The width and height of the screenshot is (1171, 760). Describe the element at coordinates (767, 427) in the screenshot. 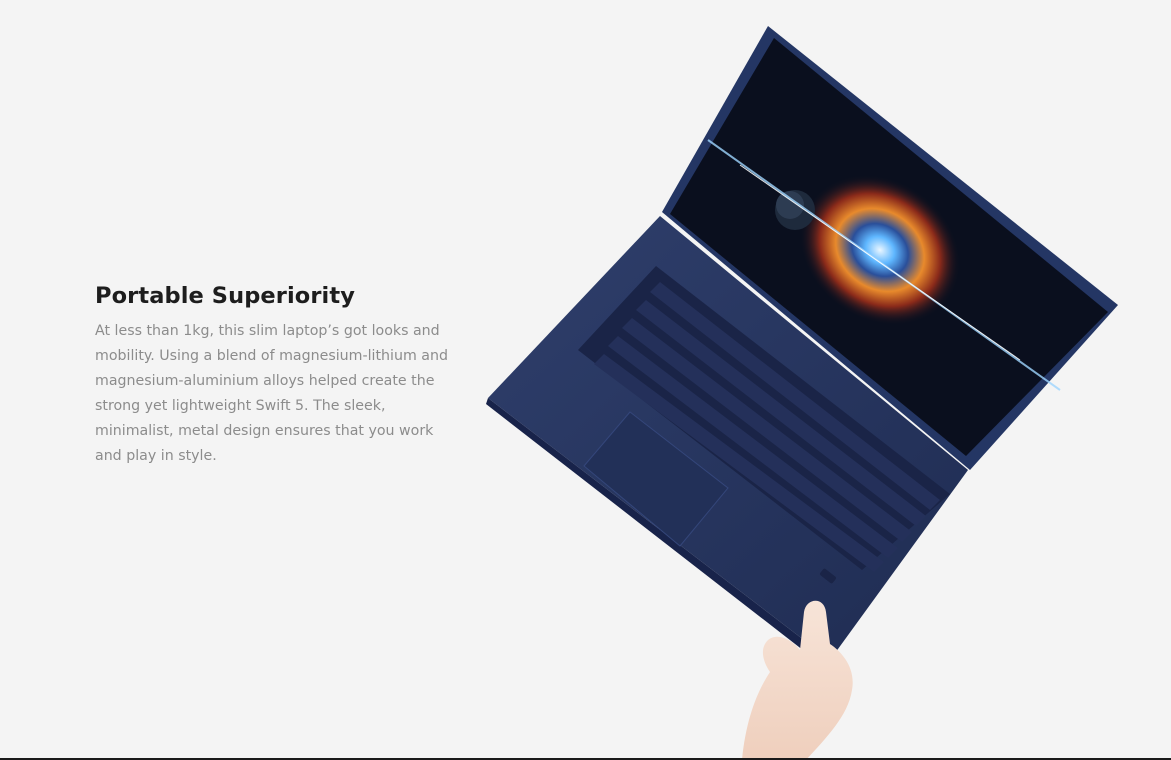

I see `keyboard` at that location.